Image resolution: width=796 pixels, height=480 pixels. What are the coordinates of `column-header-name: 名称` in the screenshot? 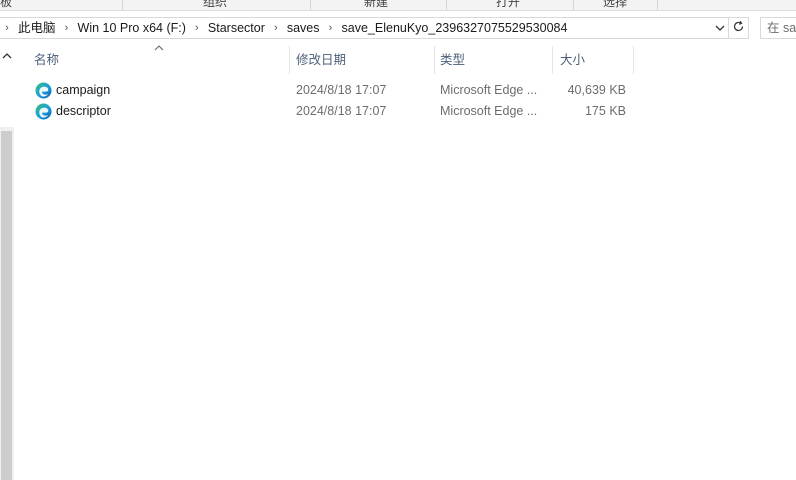 It's located at (159, 60).